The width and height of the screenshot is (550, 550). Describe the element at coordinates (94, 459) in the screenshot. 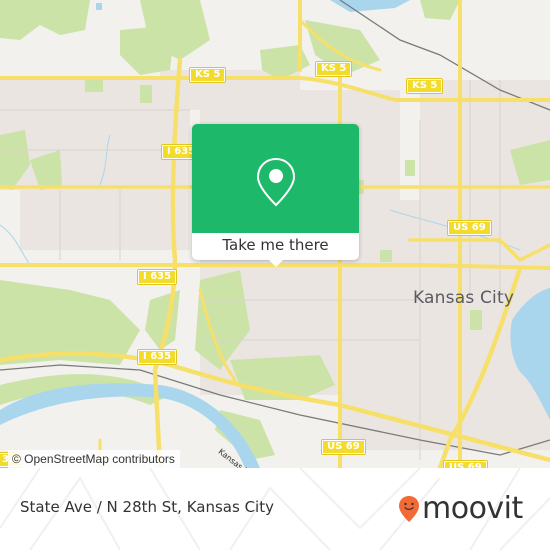

I see `map-attribution: © OpenStreetMap contributors` at that location.